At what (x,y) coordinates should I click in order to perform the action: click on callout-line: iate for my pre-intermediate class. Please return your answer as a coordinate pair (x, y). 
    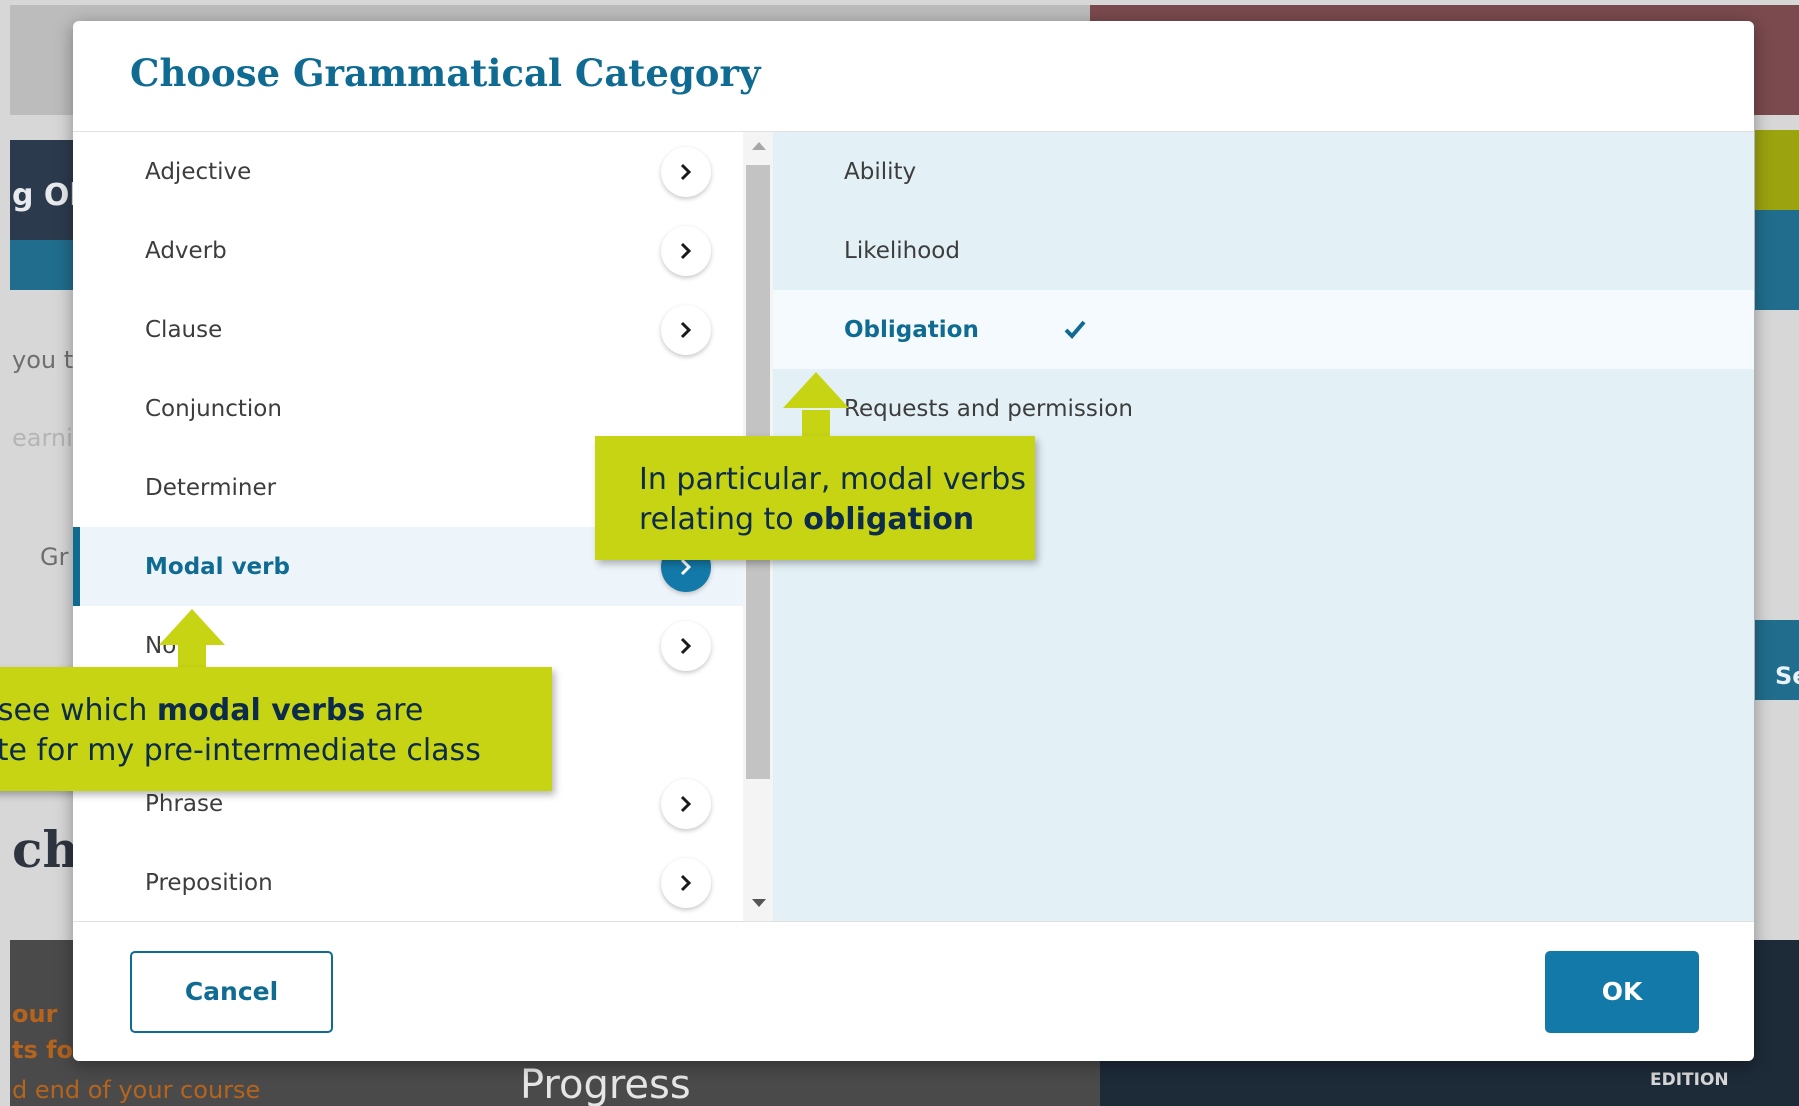
    Looking at the image, I should click on (240, 750).